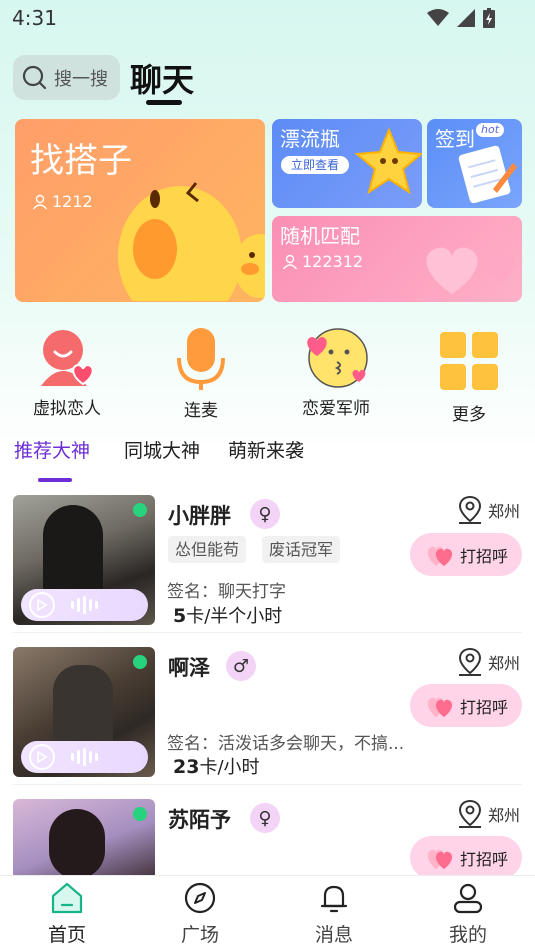 The image size is (535, 951). I want to click on nav-home: 首页, so click(67, 914).